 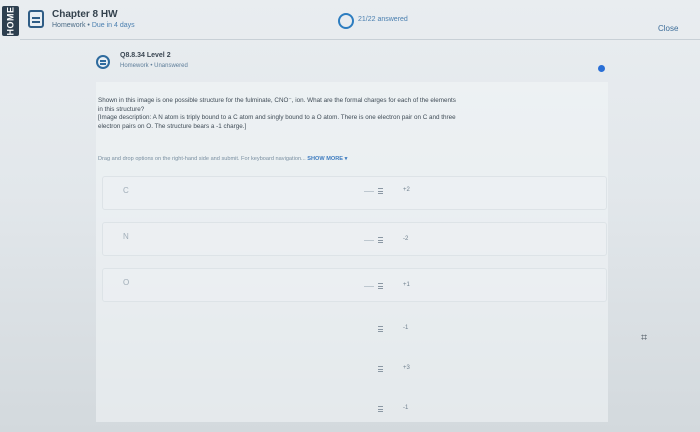 I want to click on option-plus-2: +2, so click(x=406, y=190).